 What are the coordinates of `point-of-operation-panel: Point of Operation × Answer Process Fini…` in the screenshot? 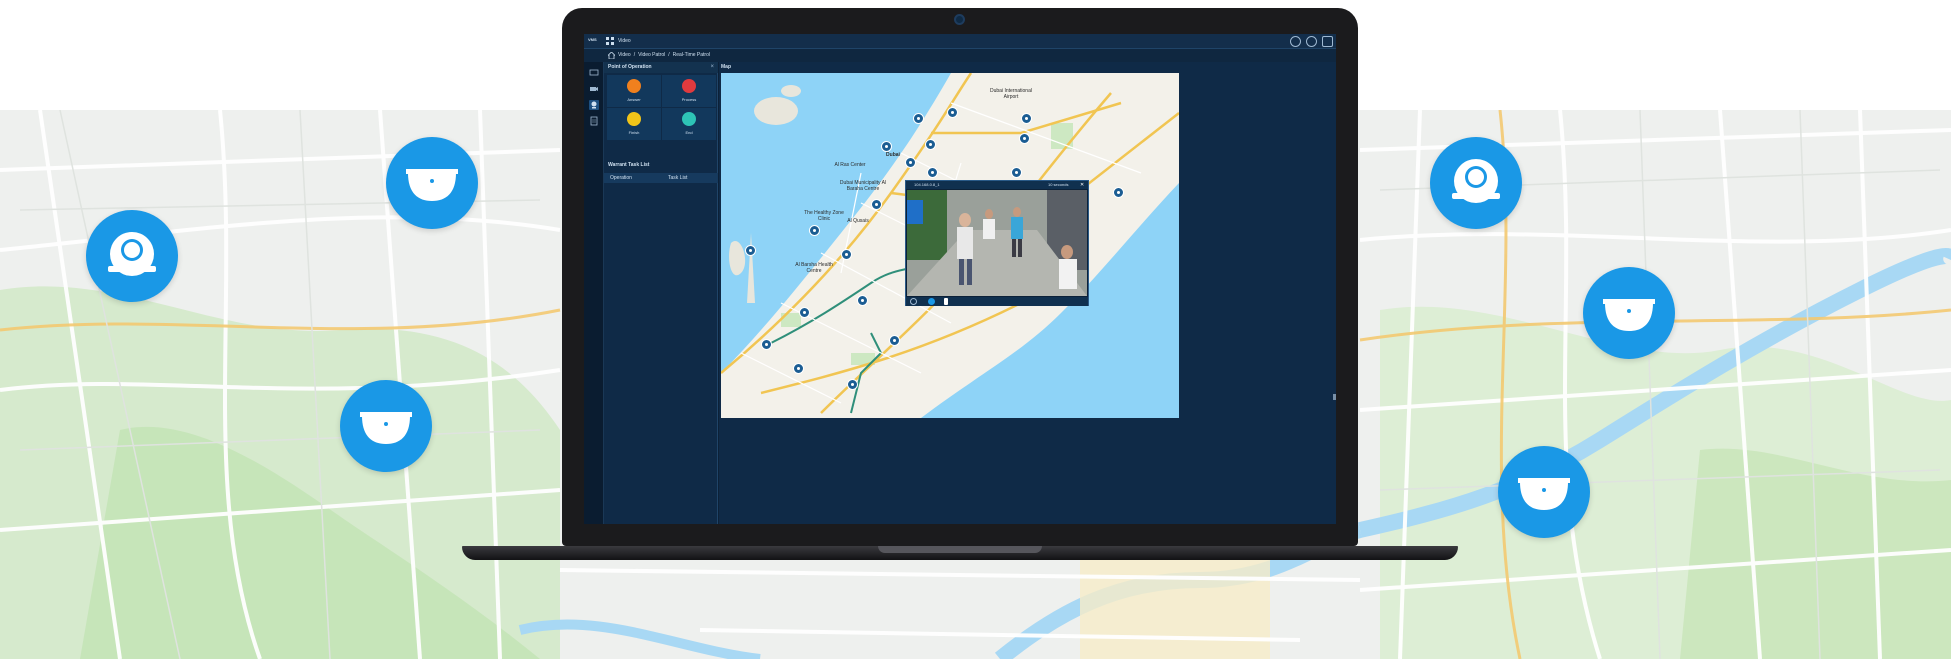 It's located at (661, 293).